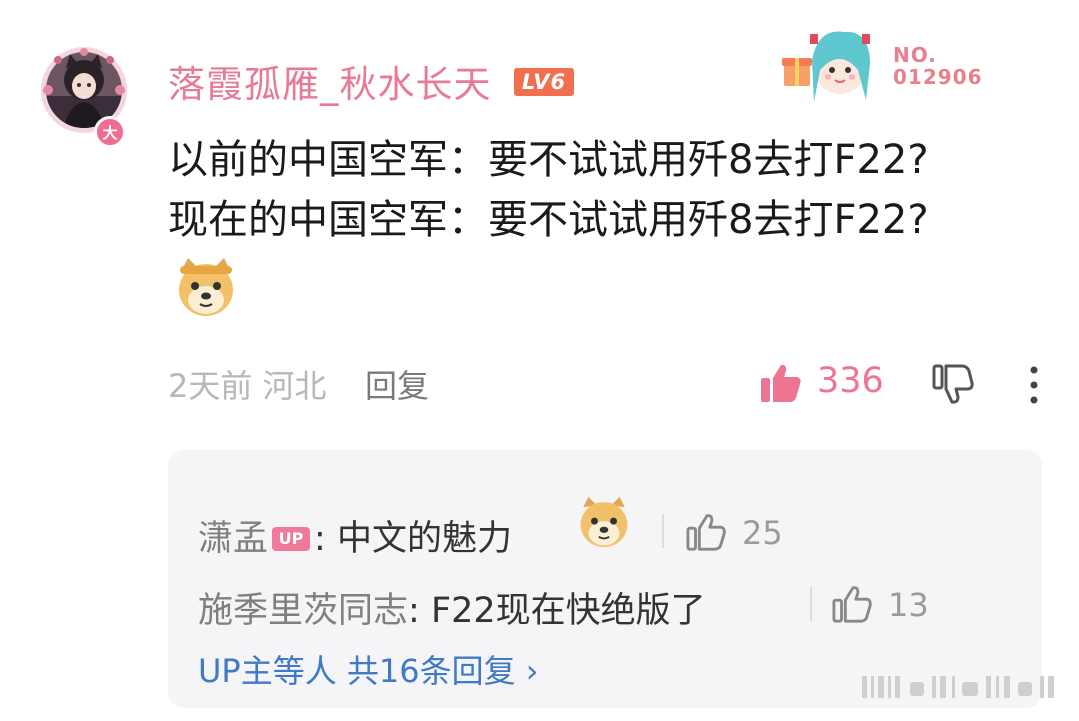  What do you see at coordinates (833, 65) in the screenshot?
I see `fan-card-decoration-icon` at bounding box center [833, 65].